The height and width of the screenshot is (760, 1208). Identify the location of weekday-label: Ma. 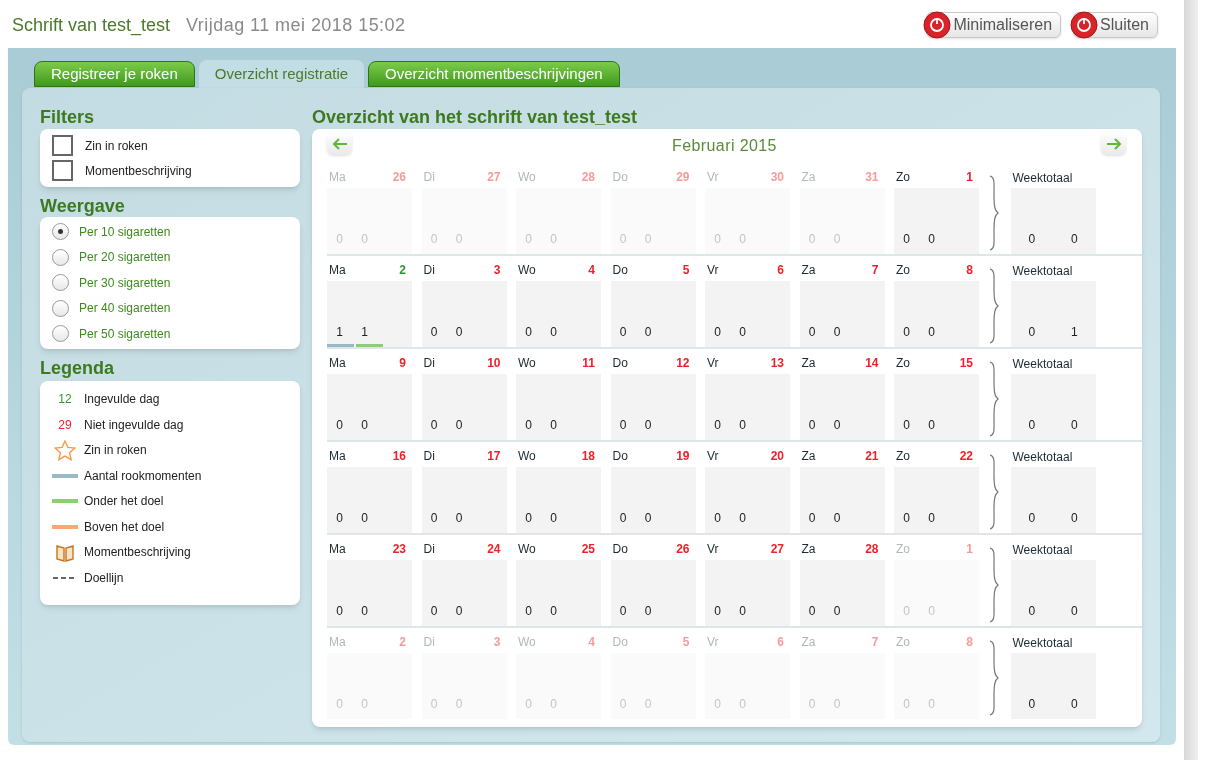
(337, 549).